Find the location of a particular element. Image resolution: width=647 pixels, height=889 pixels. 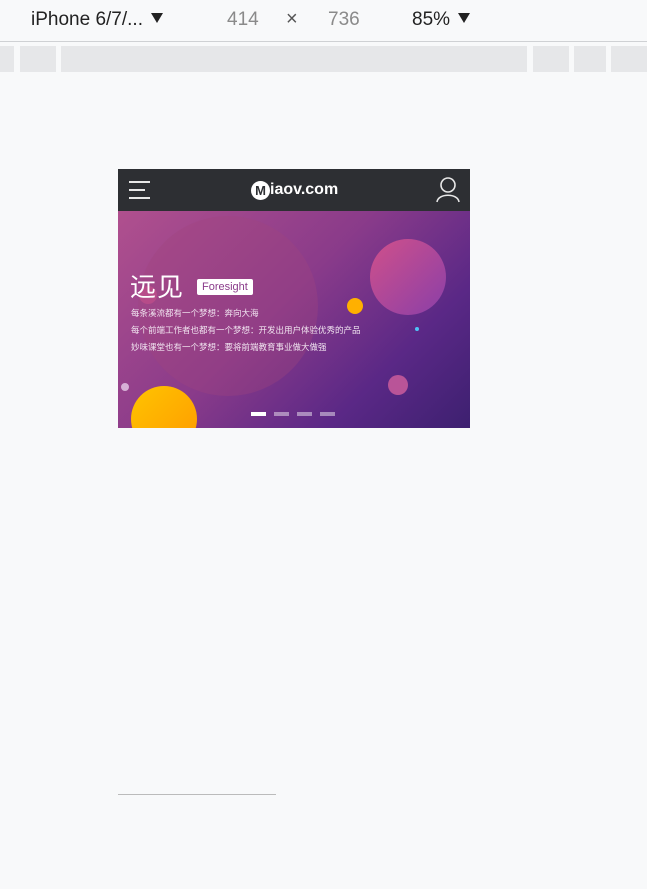

site-logo: Miaov.com is located at coordinates (294, 190).